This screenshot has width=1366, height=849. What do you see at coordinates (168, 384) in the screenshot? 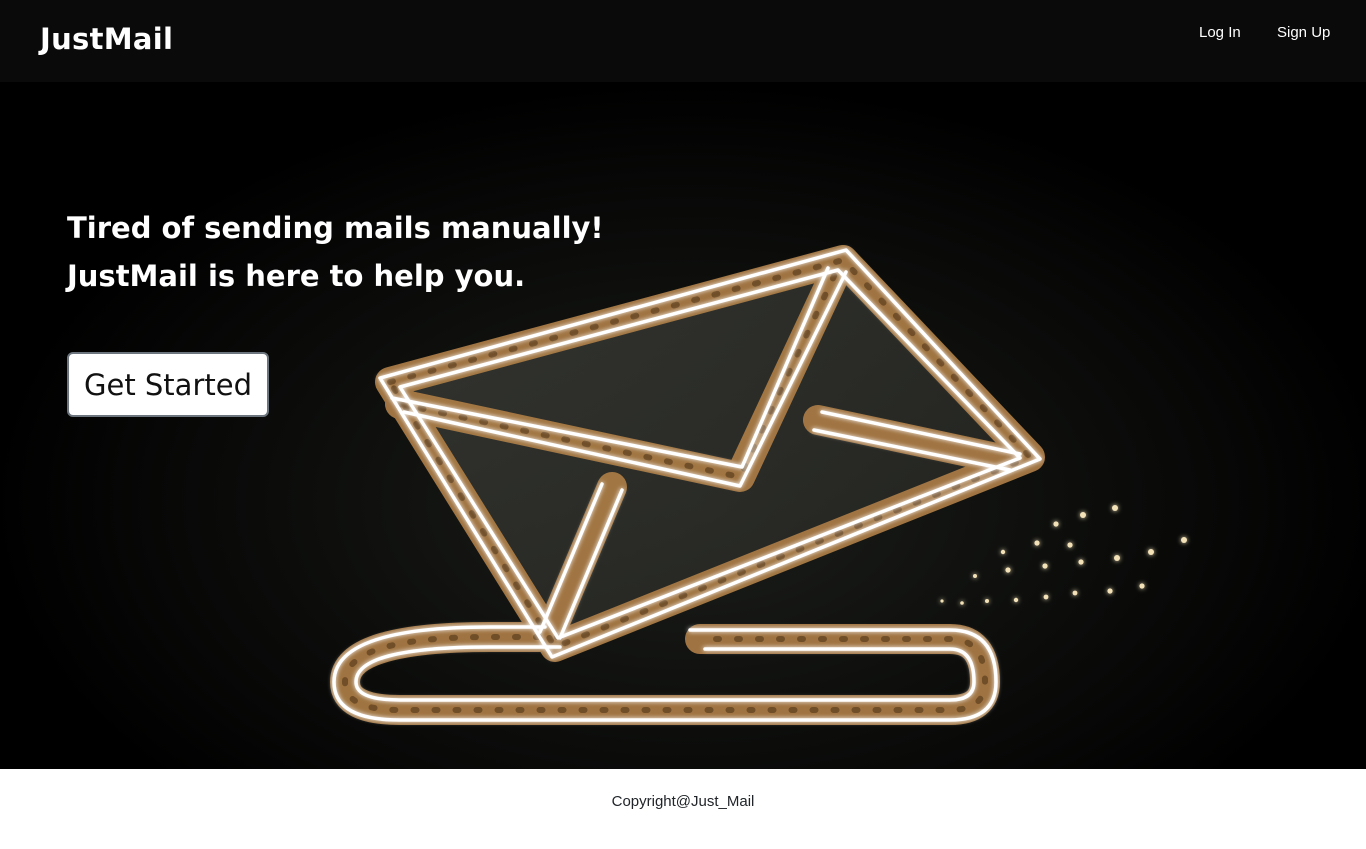
I see `get-started-button: Get Started` at bounding box center [168, 384].